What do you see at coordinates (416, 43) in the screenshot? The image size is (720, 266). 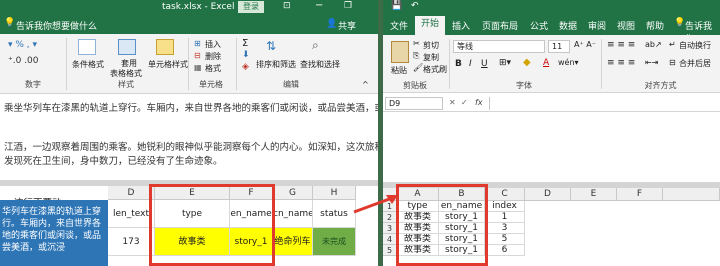 I see `cut-icon: ✂` at bounding box center [416, 43].